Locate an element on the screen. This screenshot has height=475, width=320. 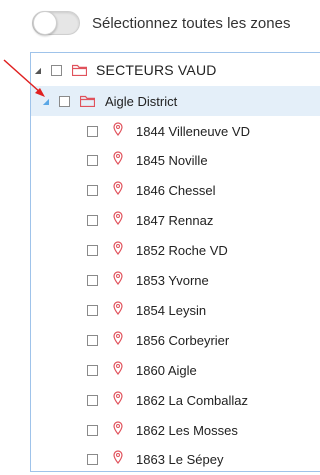
tree-leaf-item: 1853 Yvorne is located at coordinates (175, 281).